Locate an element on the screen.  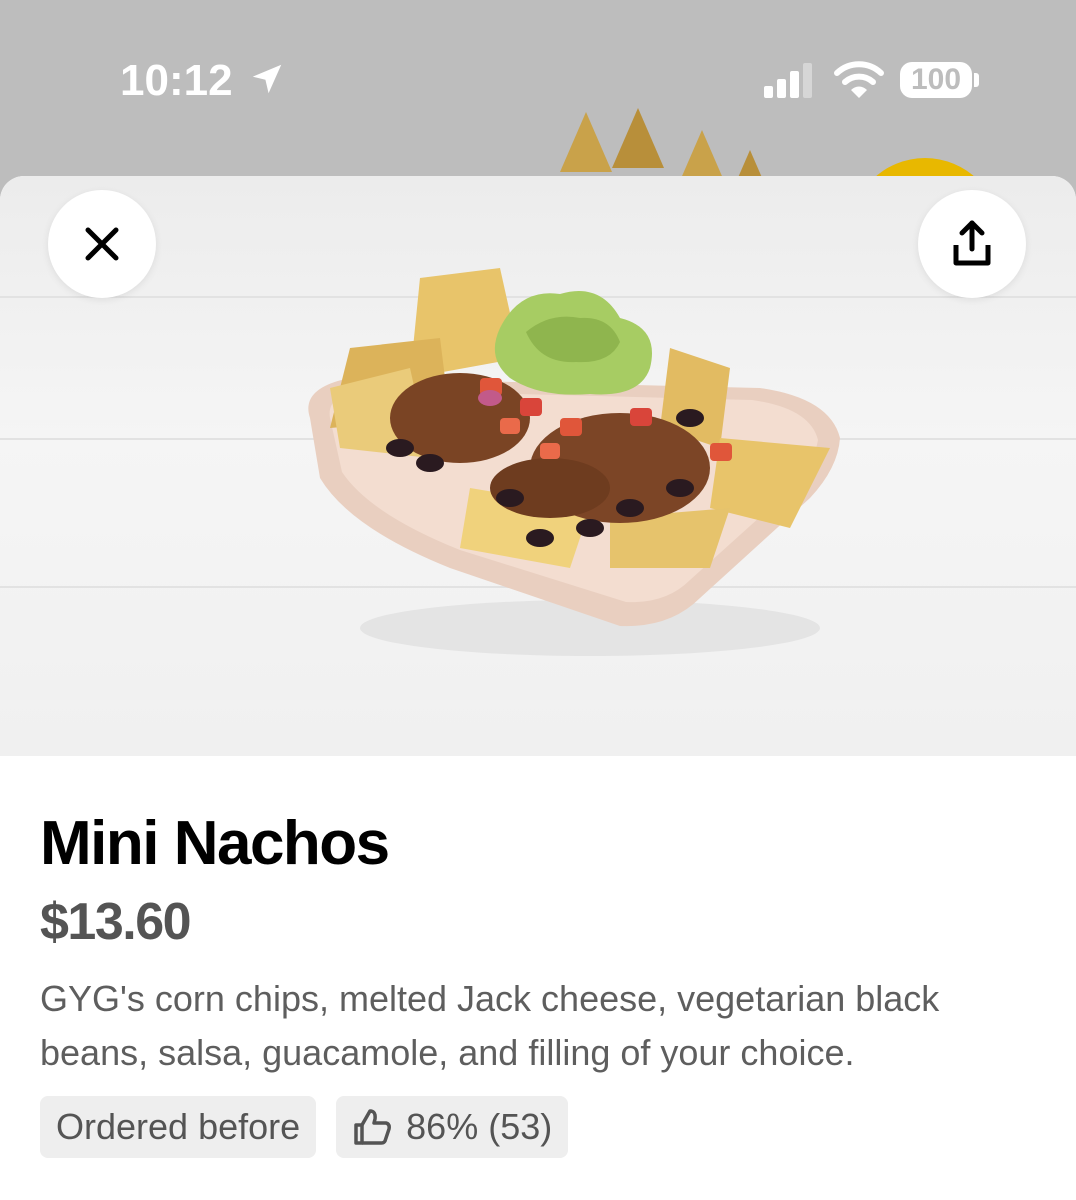
location-arrow-icon is located at coordinates (267, 79).